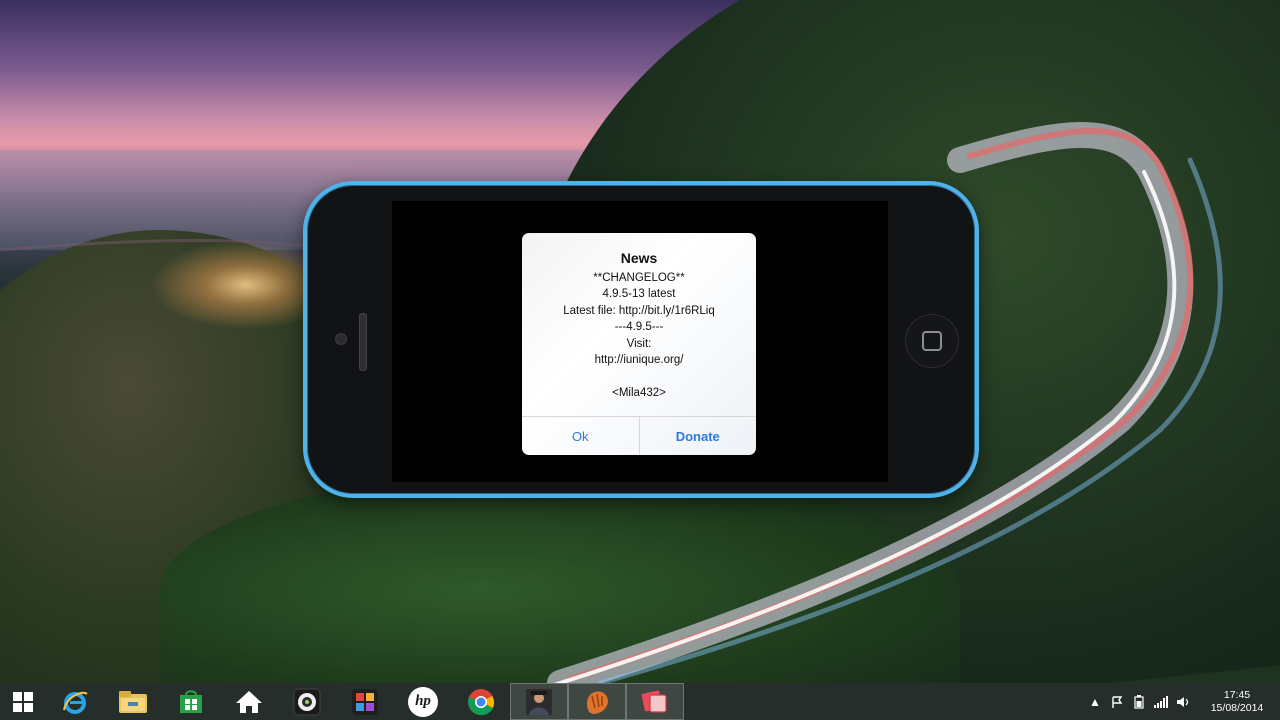 The height and width of the screenshot is (720, 1280). I want to click on taskbar-clock: 17:45 15/08/2014, so click(1237, 702).